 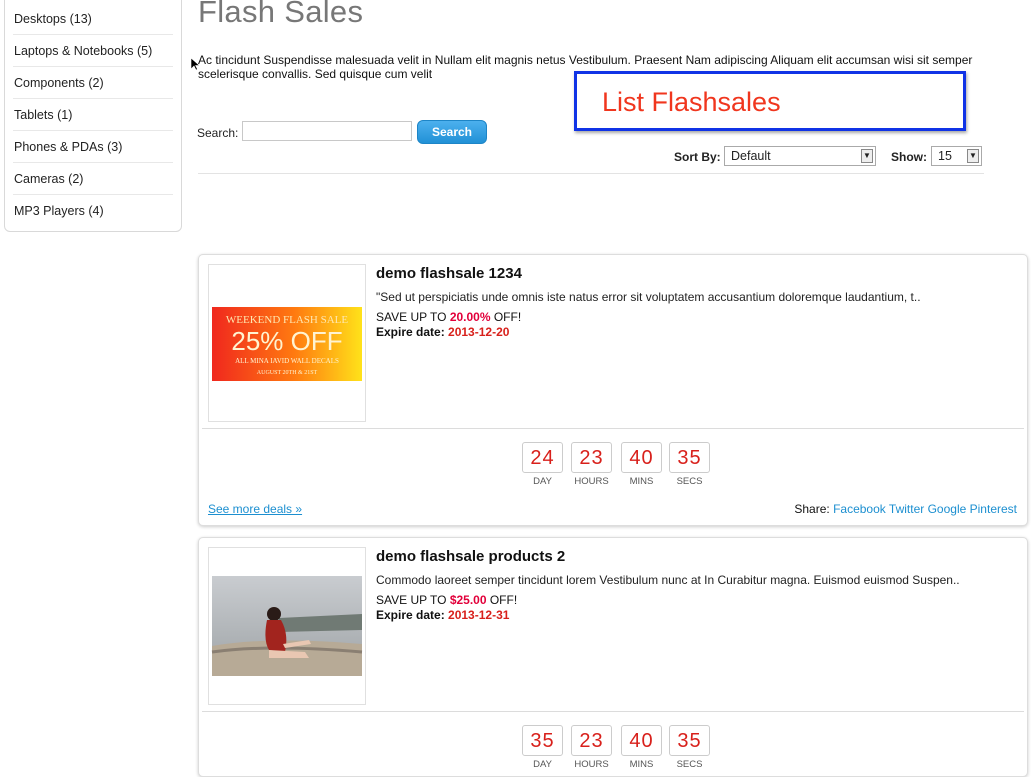 I want to click on savings-value: $25.00, so click(x=468, y=600).